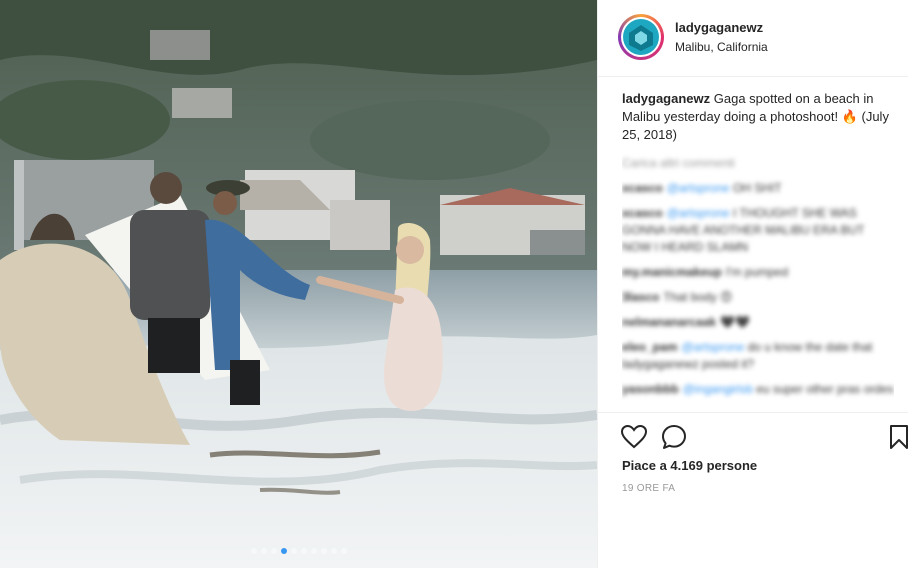 Image resolution: width=915 pixels, height=568 pixels. I want to click on comment-username: 3lasco, so click(640, 297).